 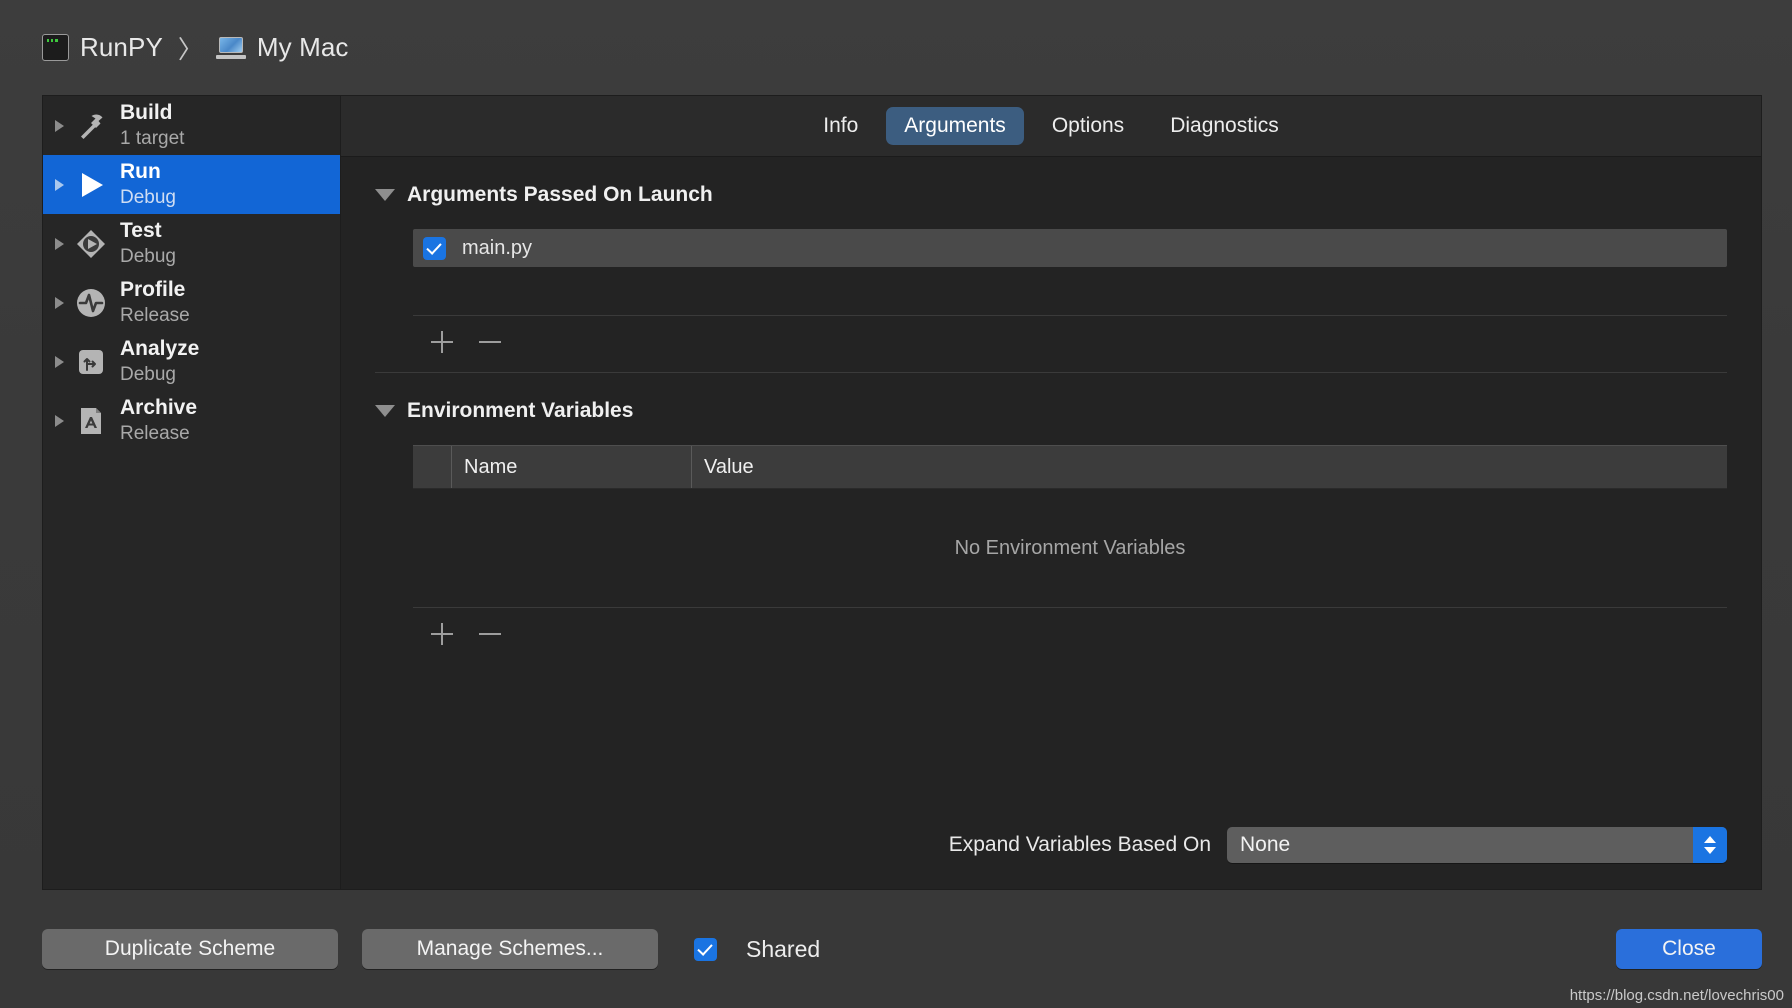 What do you see at coordinates (91, 185) in the screenshot?
I see `play-icon` at bounding box center [91, 185].